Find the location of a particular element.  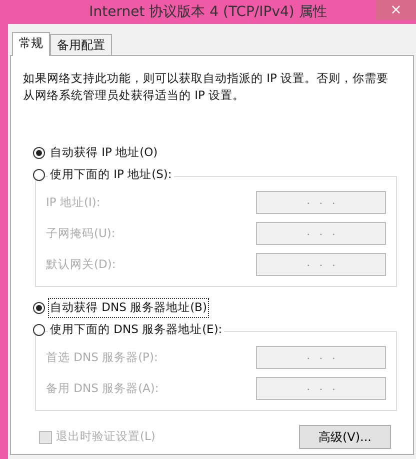

checkbox-label: 退出时验证设置(L) is located at coordinates (106, 437).